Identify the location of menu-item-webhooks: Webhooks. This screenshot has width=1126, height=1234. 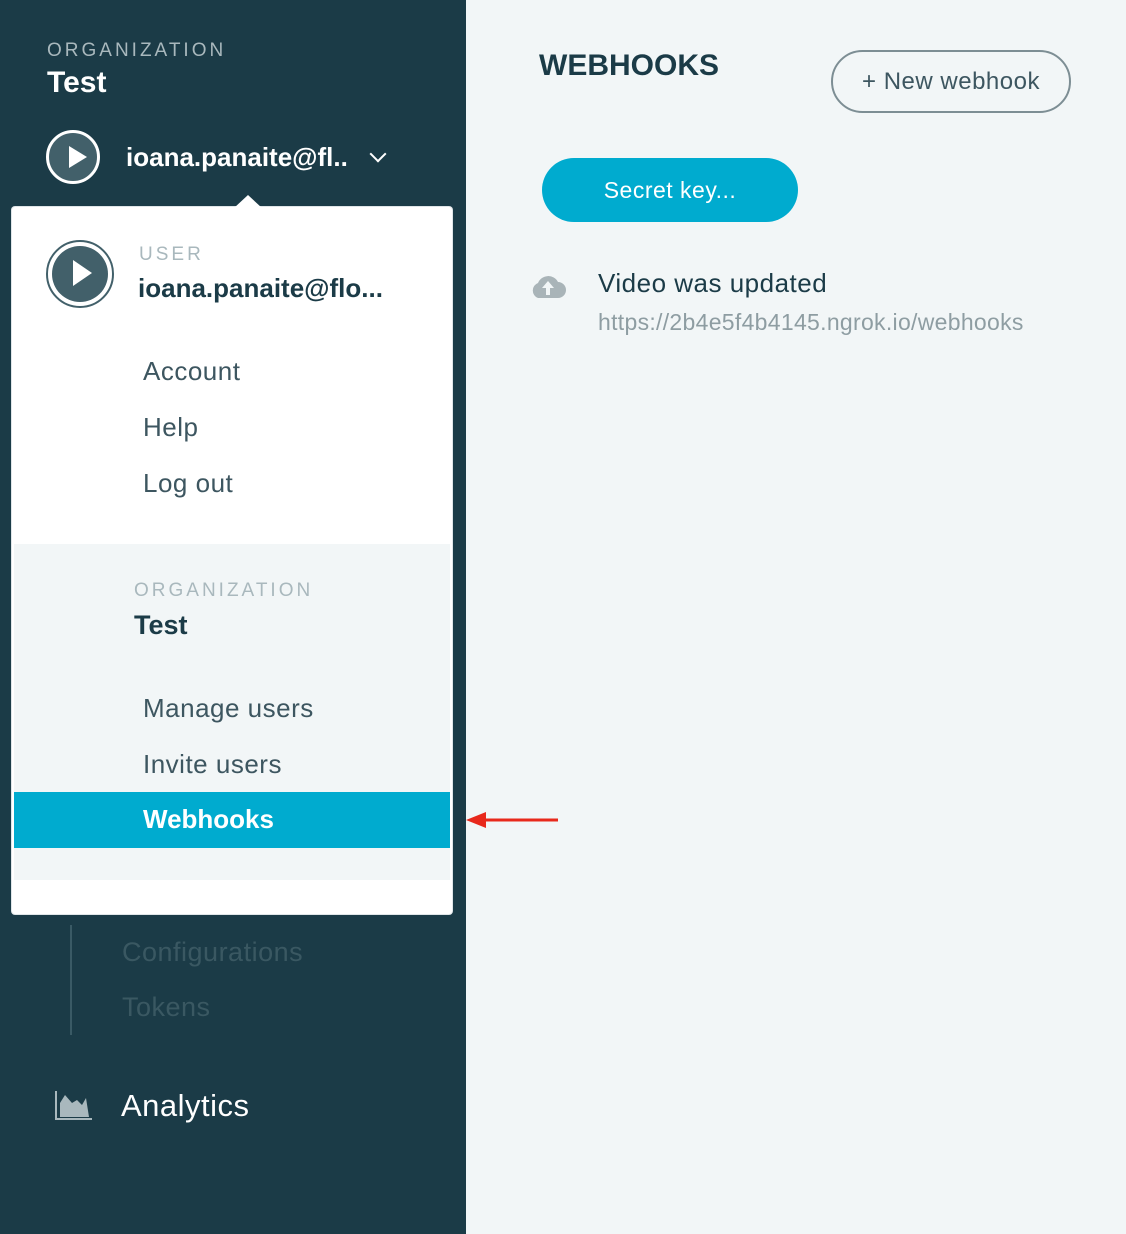
(232, 820).